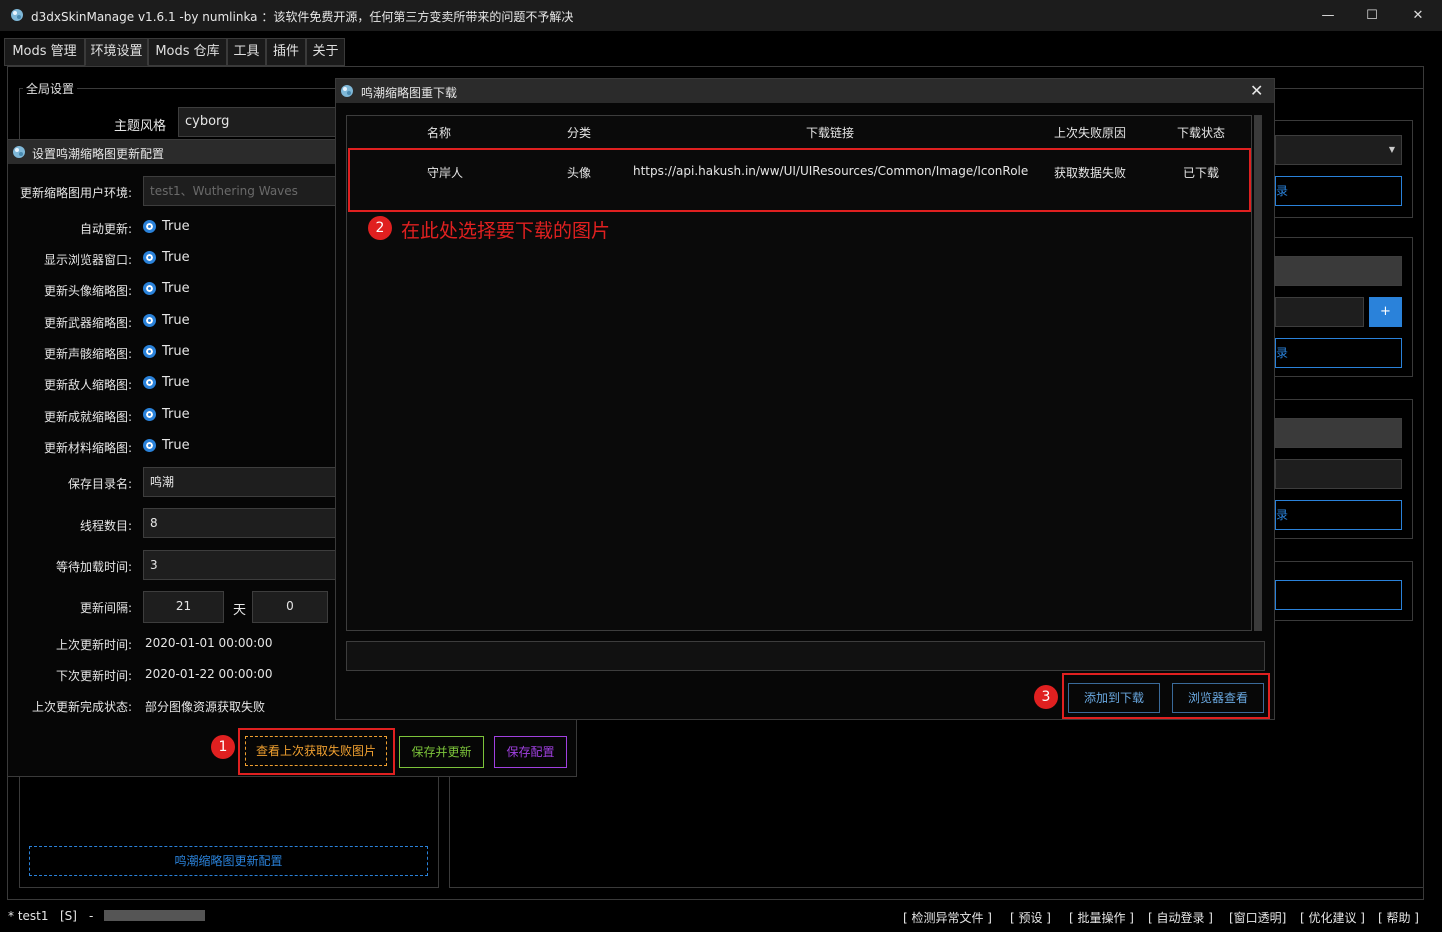  I want to click on user-env-input: test1、Wuthering Waves, so click(243, 191).